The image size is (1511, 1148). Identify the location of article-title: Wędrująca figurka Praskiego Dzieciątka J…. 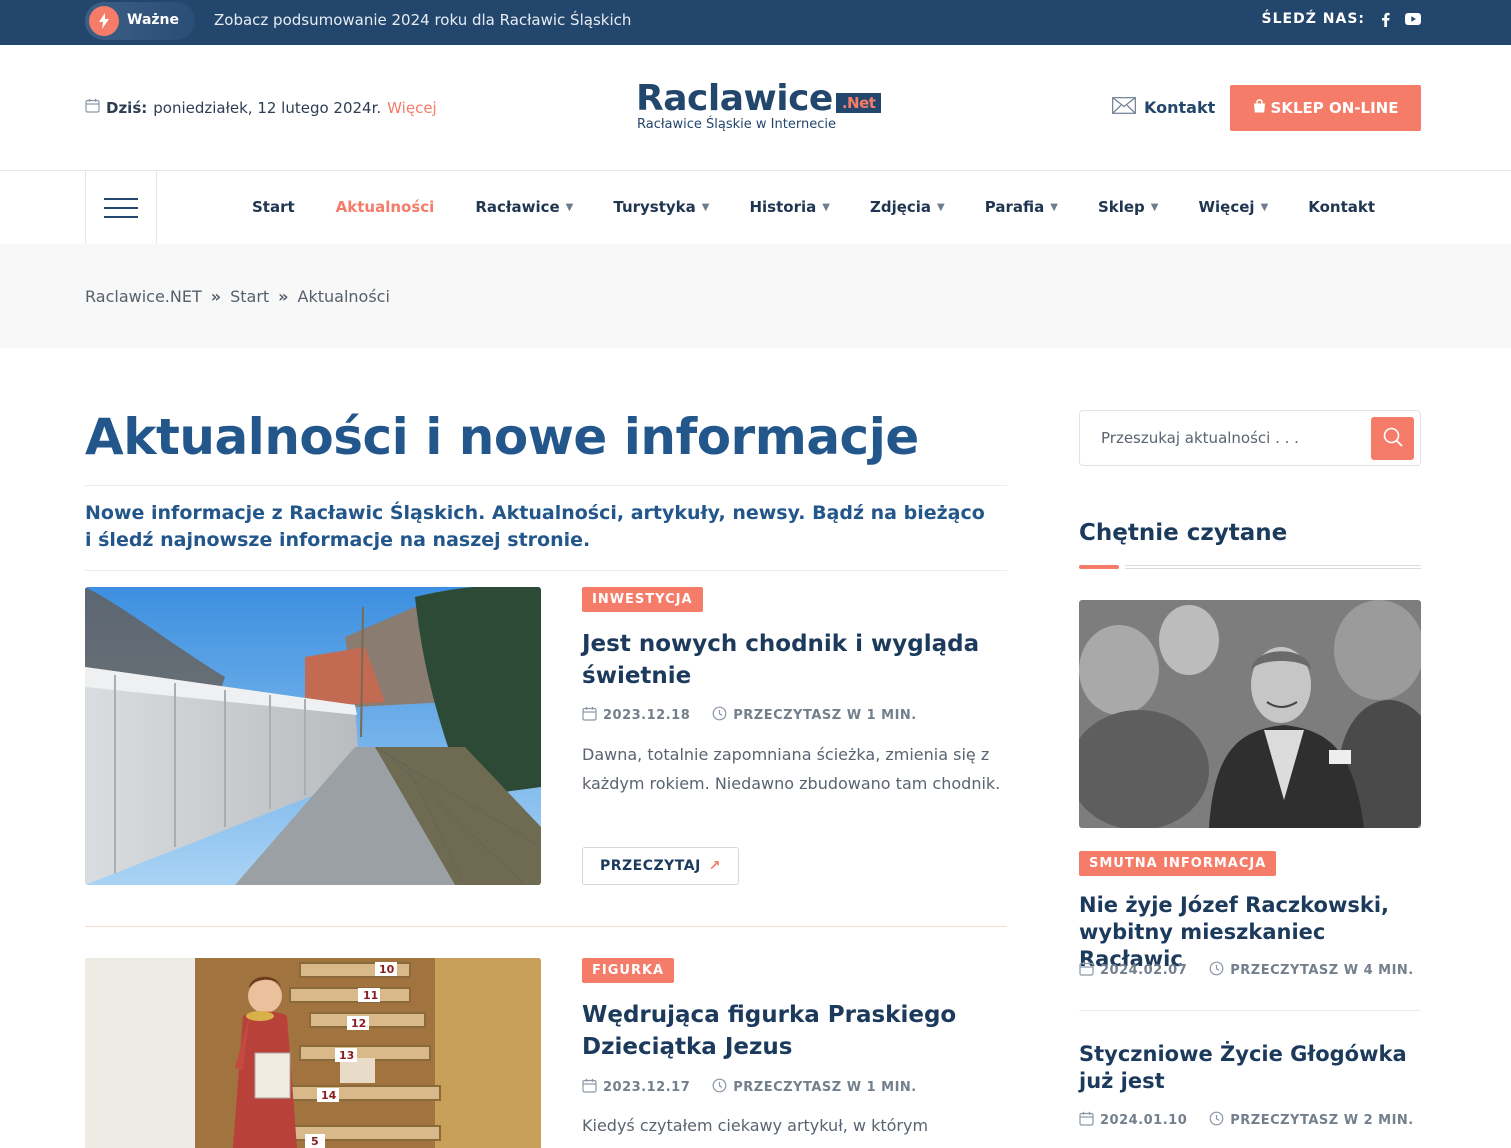
(792, 1031).